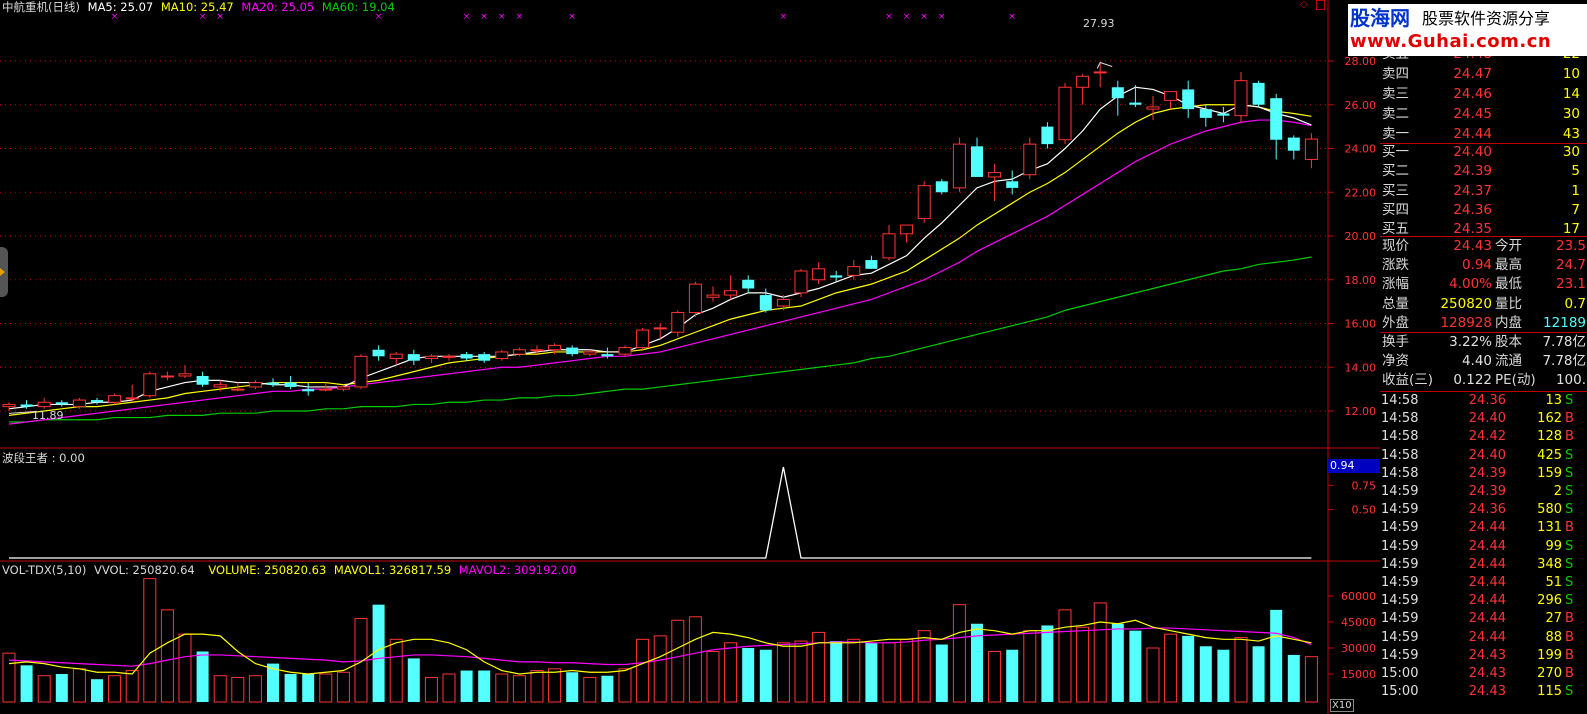 Image resolution: width=1587 pixels, height=714 pixels. I want to click on tick-row: 15:00 24.43 270 B, so click(1483, 674).